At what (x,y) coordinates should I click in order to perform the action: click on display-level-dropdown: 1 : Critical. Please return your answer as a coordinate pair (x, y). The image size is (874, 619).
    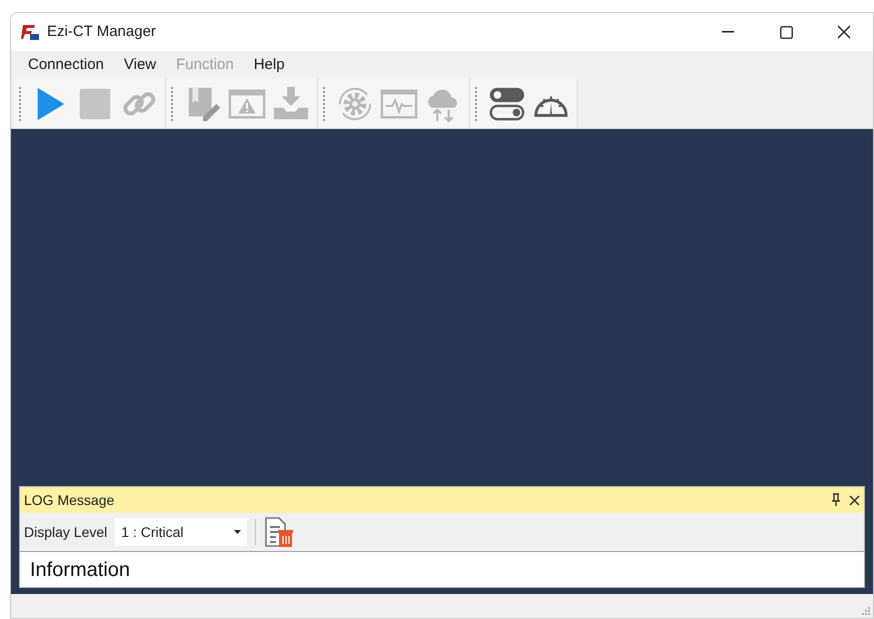
    Looking at the image, I should click on (181, 532).